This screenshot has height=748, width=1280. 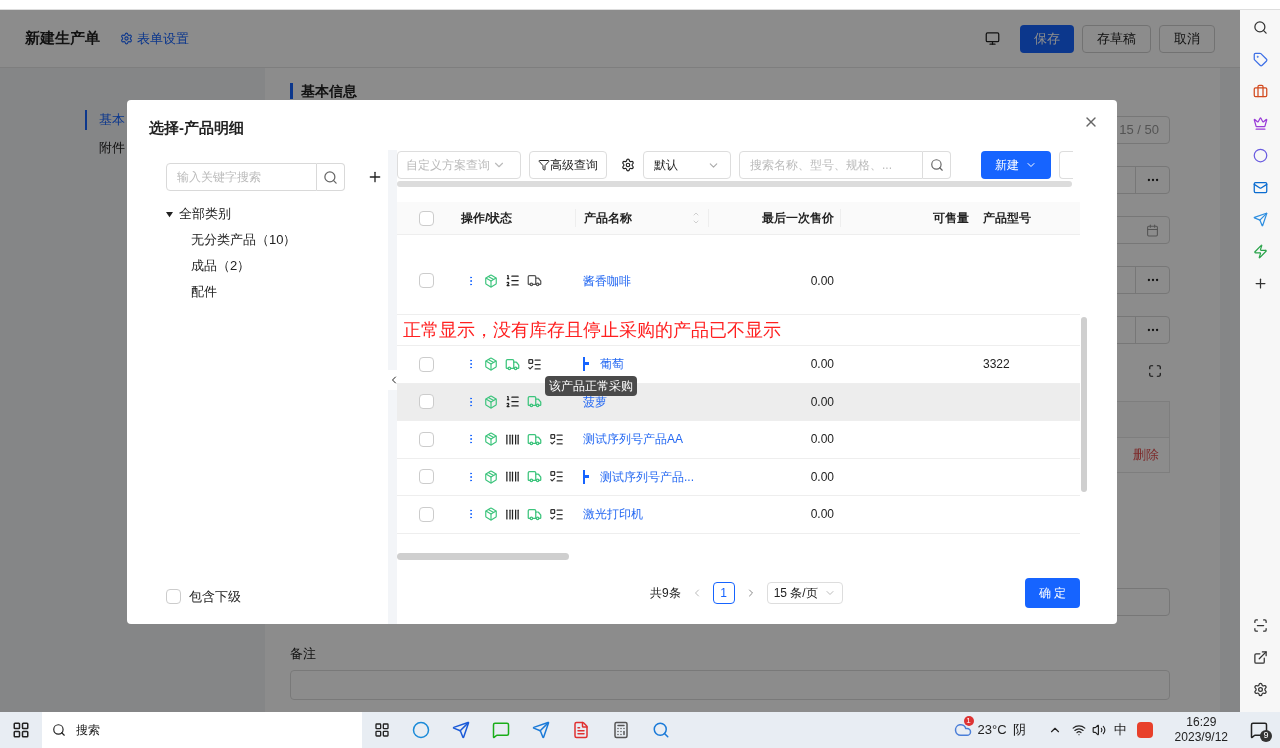 I want to click on column-header: 可售量, so click(x=951, y=218).